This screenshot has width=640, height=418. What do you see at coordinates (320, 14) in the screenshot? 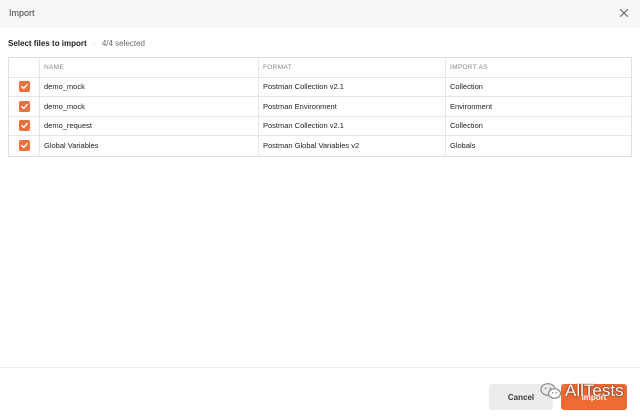
I see `dialog-title-bar: Import` at bounding box center [320, 14].